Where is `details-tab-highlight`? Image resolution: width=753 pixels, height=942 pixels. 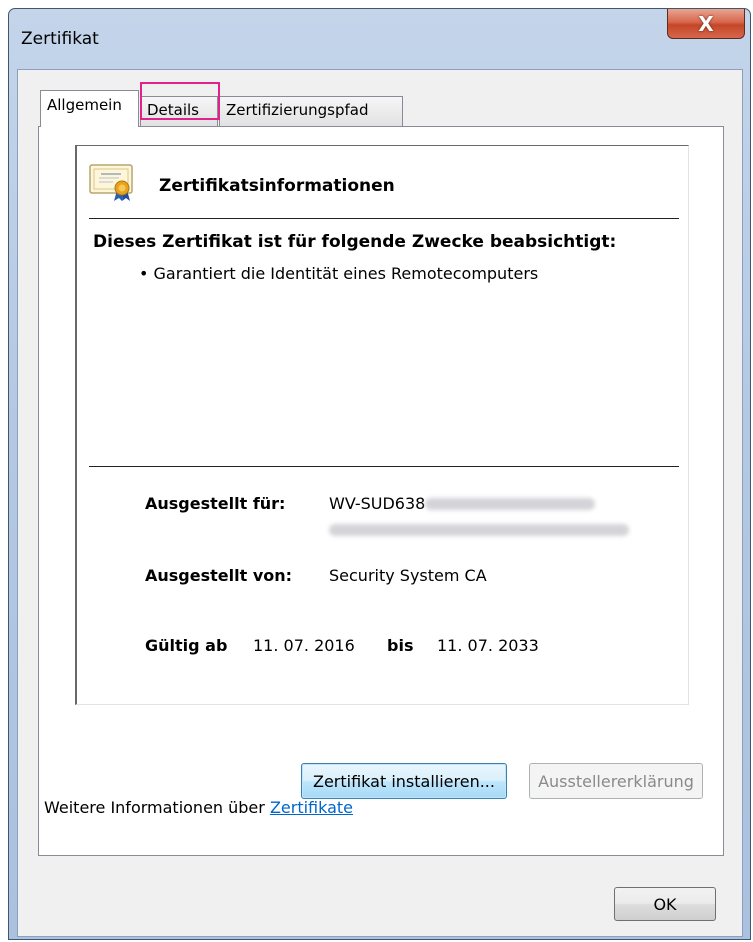
details-tab-highlight is located at coordinates (180, 101).